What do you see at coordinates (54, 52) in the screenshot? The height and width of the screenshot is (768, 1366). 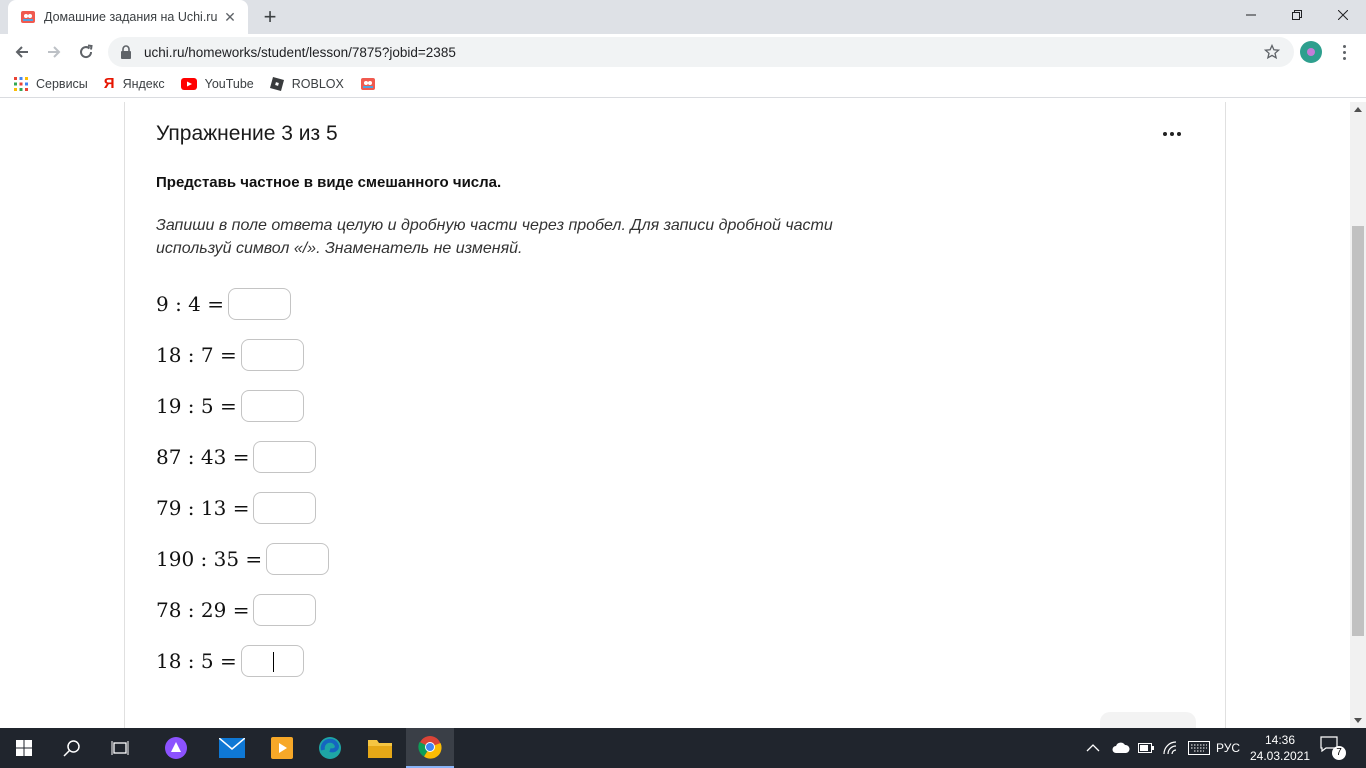 I see `forward-button` at bounding box center [54, 52].